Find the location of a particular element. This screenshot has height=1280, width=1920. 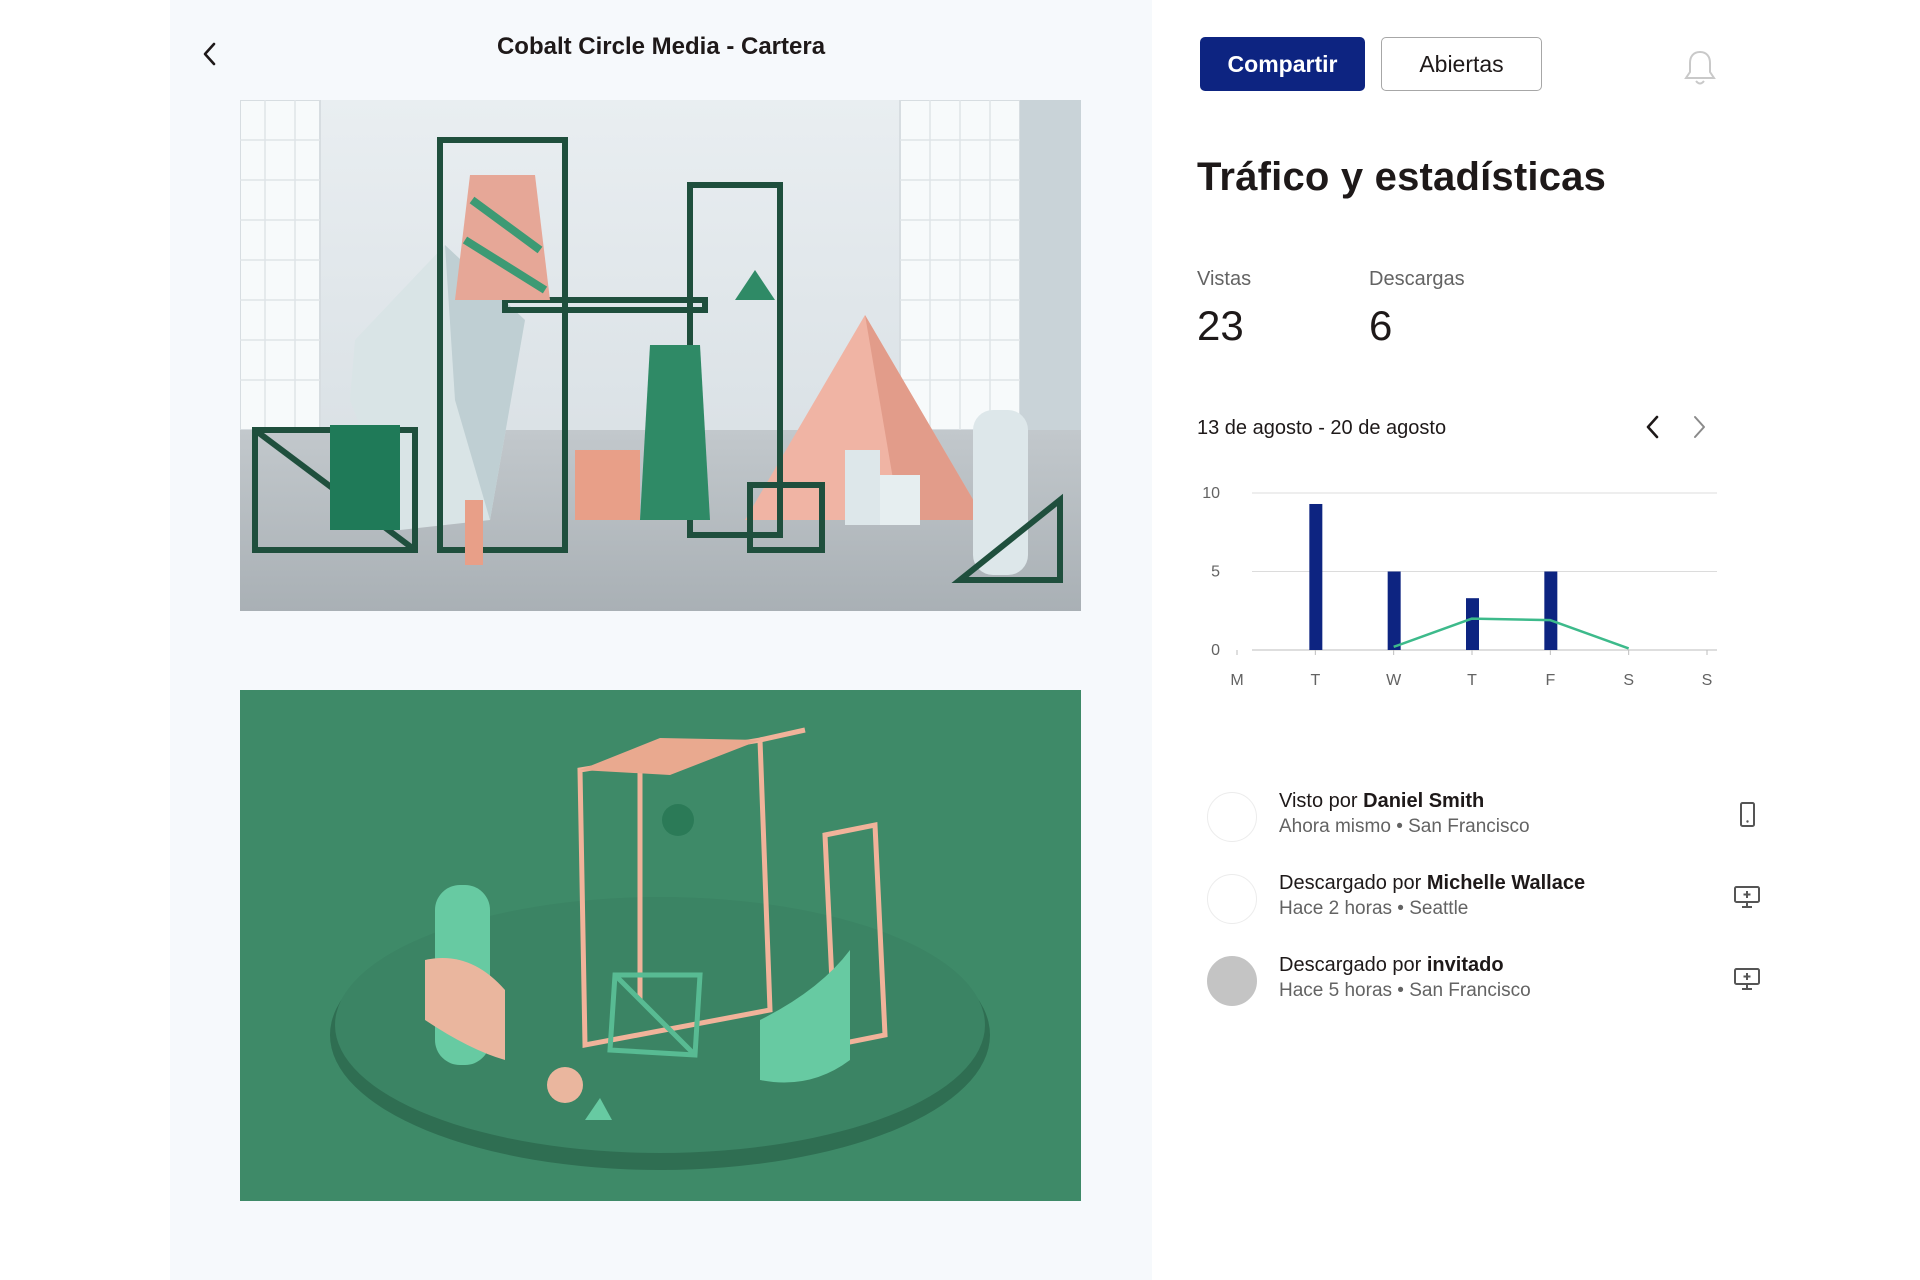

activity-user: Michelle Wallace is located at coordinates (1506, 883).